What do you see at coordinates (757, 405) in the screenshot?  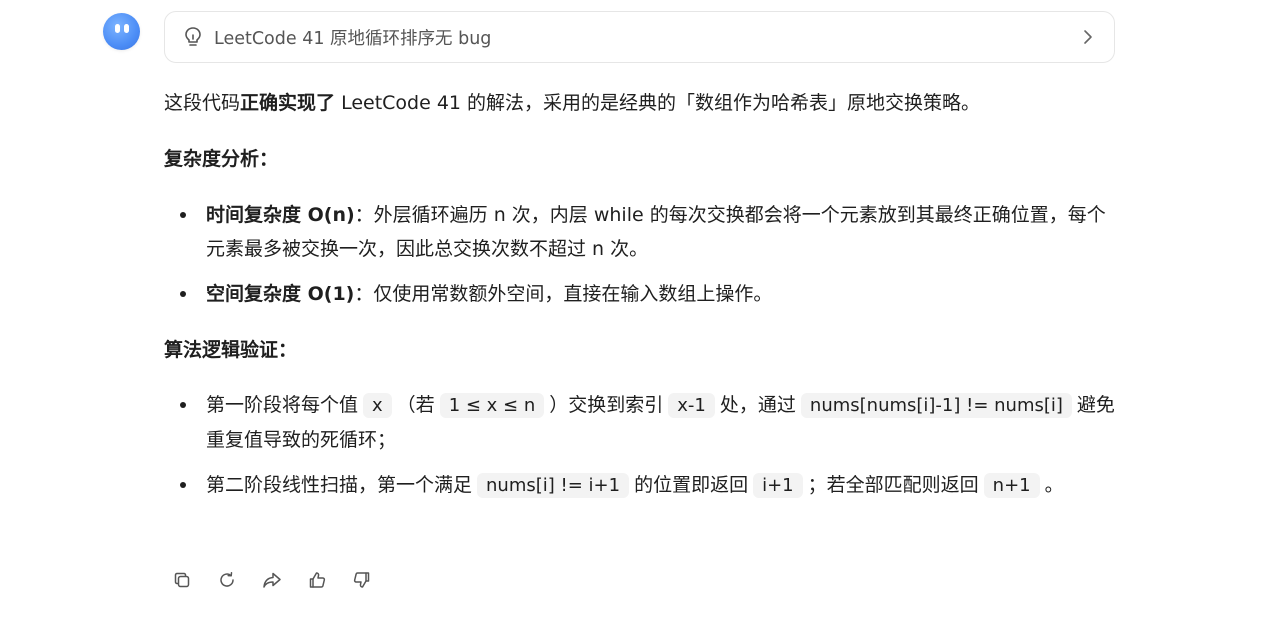 I see `text: 处，通过` at bounding box center [757, 405].